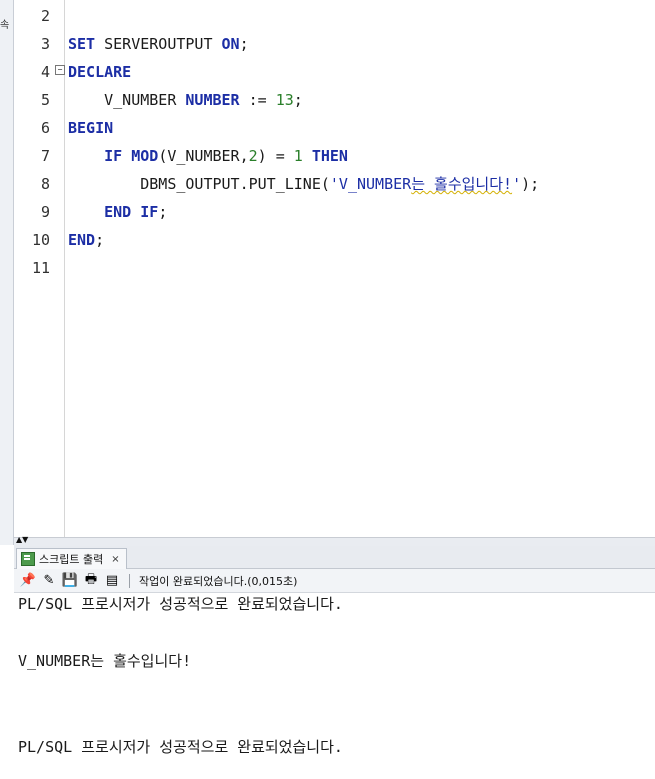 Image resolution: width=655 pixels, height=779 pixels. I want to click on code-token: ) =, so click(275, 156).